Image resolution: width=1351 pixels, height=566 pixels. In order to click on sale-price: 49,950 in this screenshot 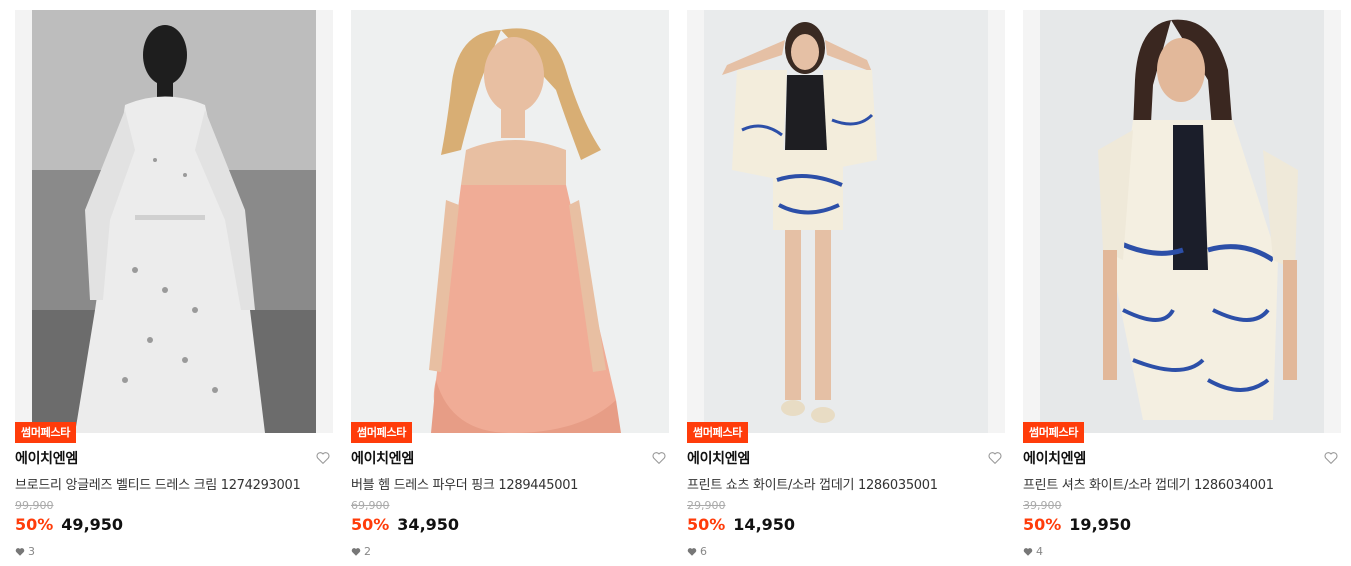, I will do `click(92, 524)`.